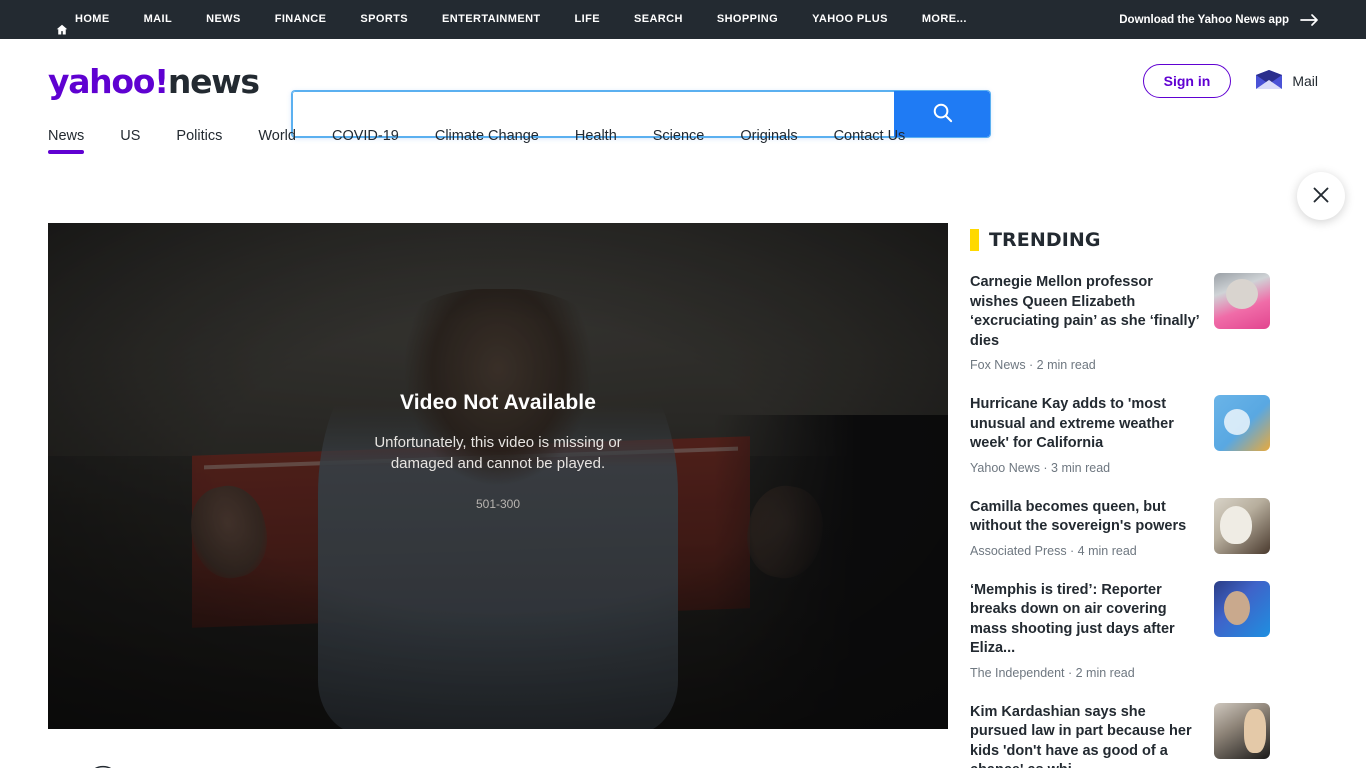 The image size is (1366, 768). I want to click on subnav-item-science: Science, so click(679, 136).